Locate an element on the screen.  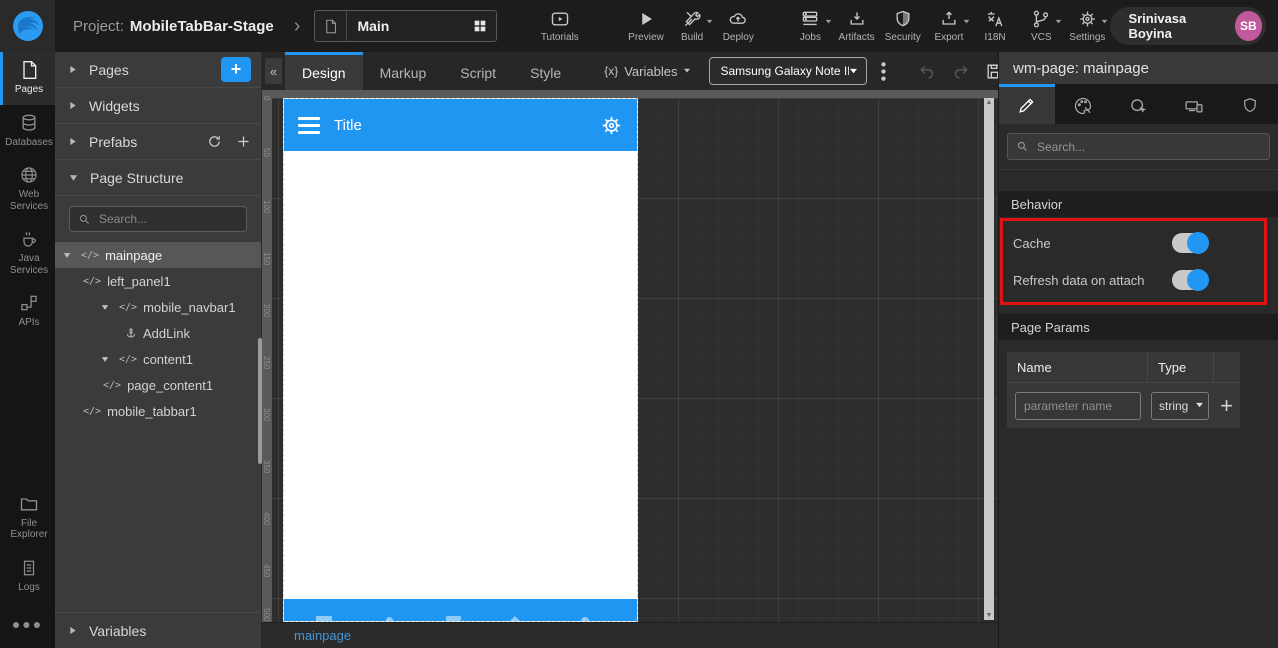
user-menu: Srinivasa Boyina SB is located at coordinates (1188, 26).